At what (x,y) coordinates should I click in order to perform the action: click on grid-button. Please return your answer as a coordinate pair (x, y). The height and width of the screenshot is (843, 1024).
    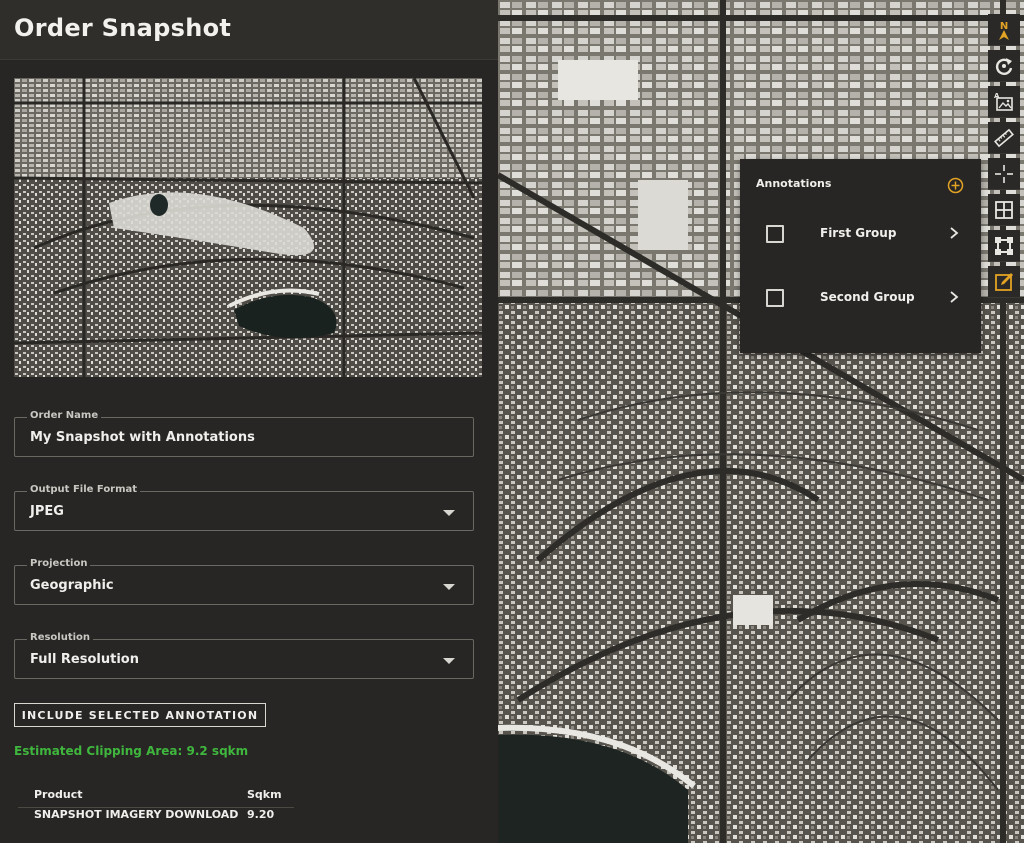
    Looking at the image, I should click on (1004, 210).